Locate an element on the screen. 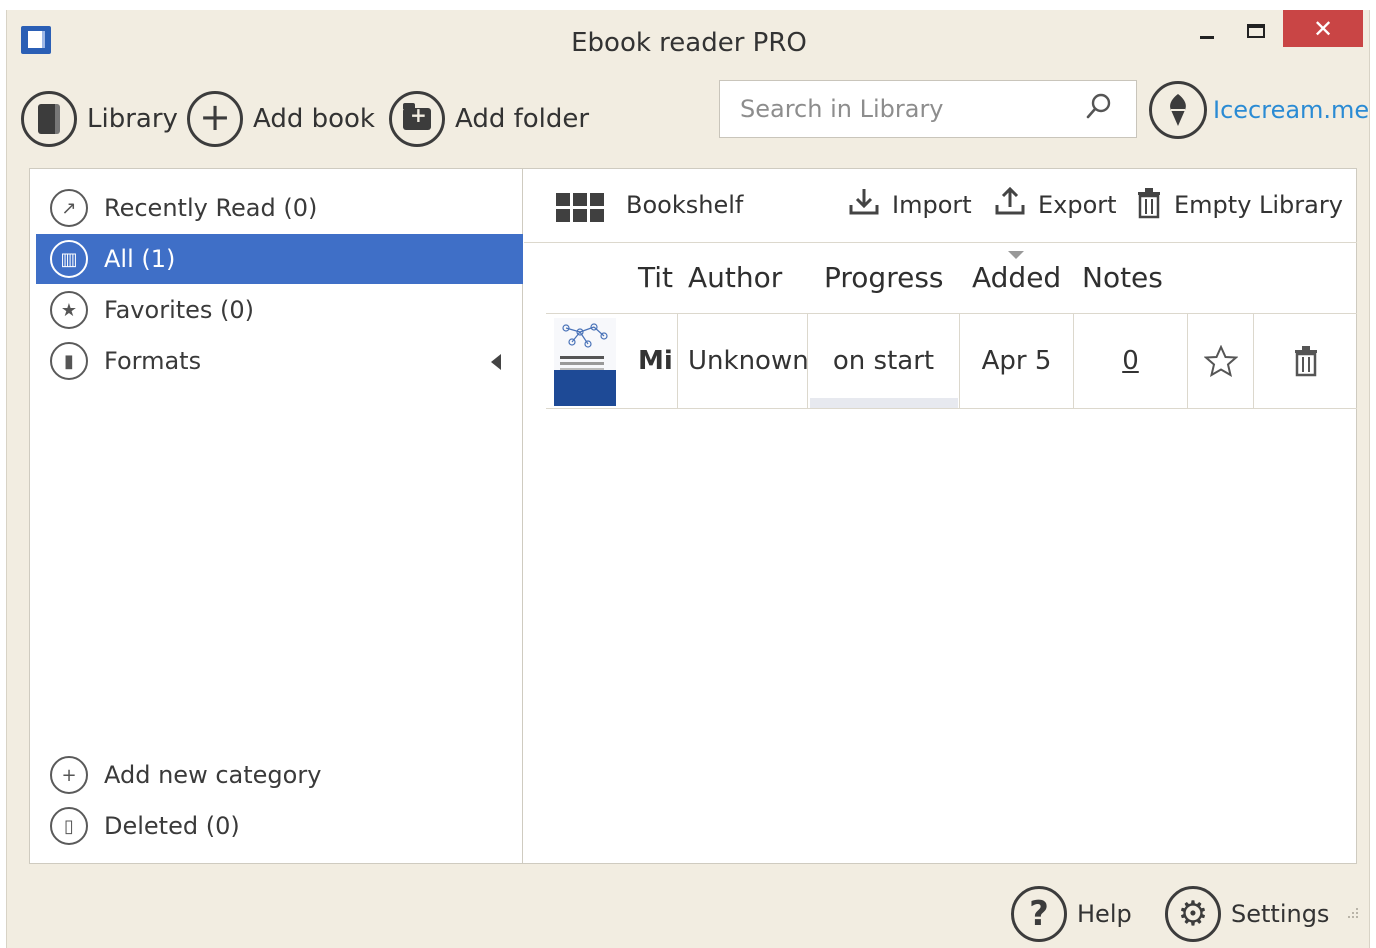  gear-icon: ⚙ is located at coordinates (1193, 914).